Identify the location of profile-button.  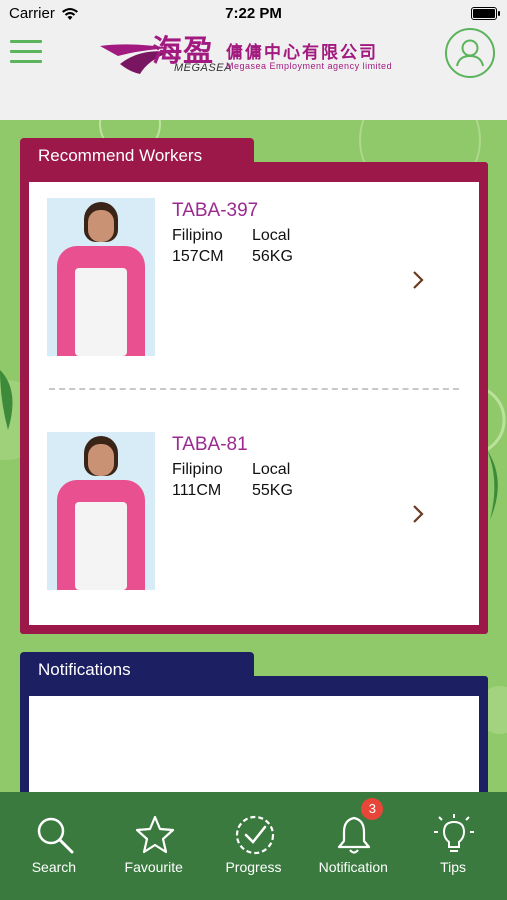
(470, 53).